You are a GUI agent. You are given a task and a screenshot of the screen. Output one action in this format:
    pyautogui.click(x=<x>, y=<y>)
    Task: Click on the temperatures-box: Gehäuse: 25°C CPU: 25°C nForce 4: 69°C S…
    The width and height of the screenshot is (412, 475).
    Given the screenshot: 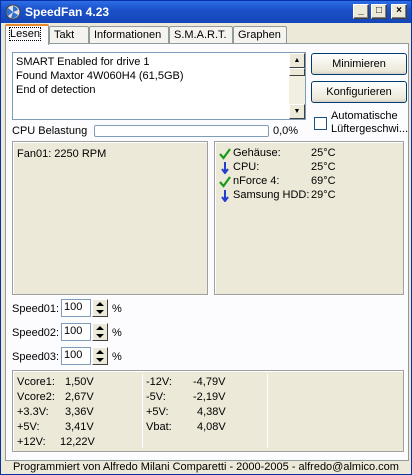 What is the action you would take?
    pyautogui.click(x=309, y=218)
    